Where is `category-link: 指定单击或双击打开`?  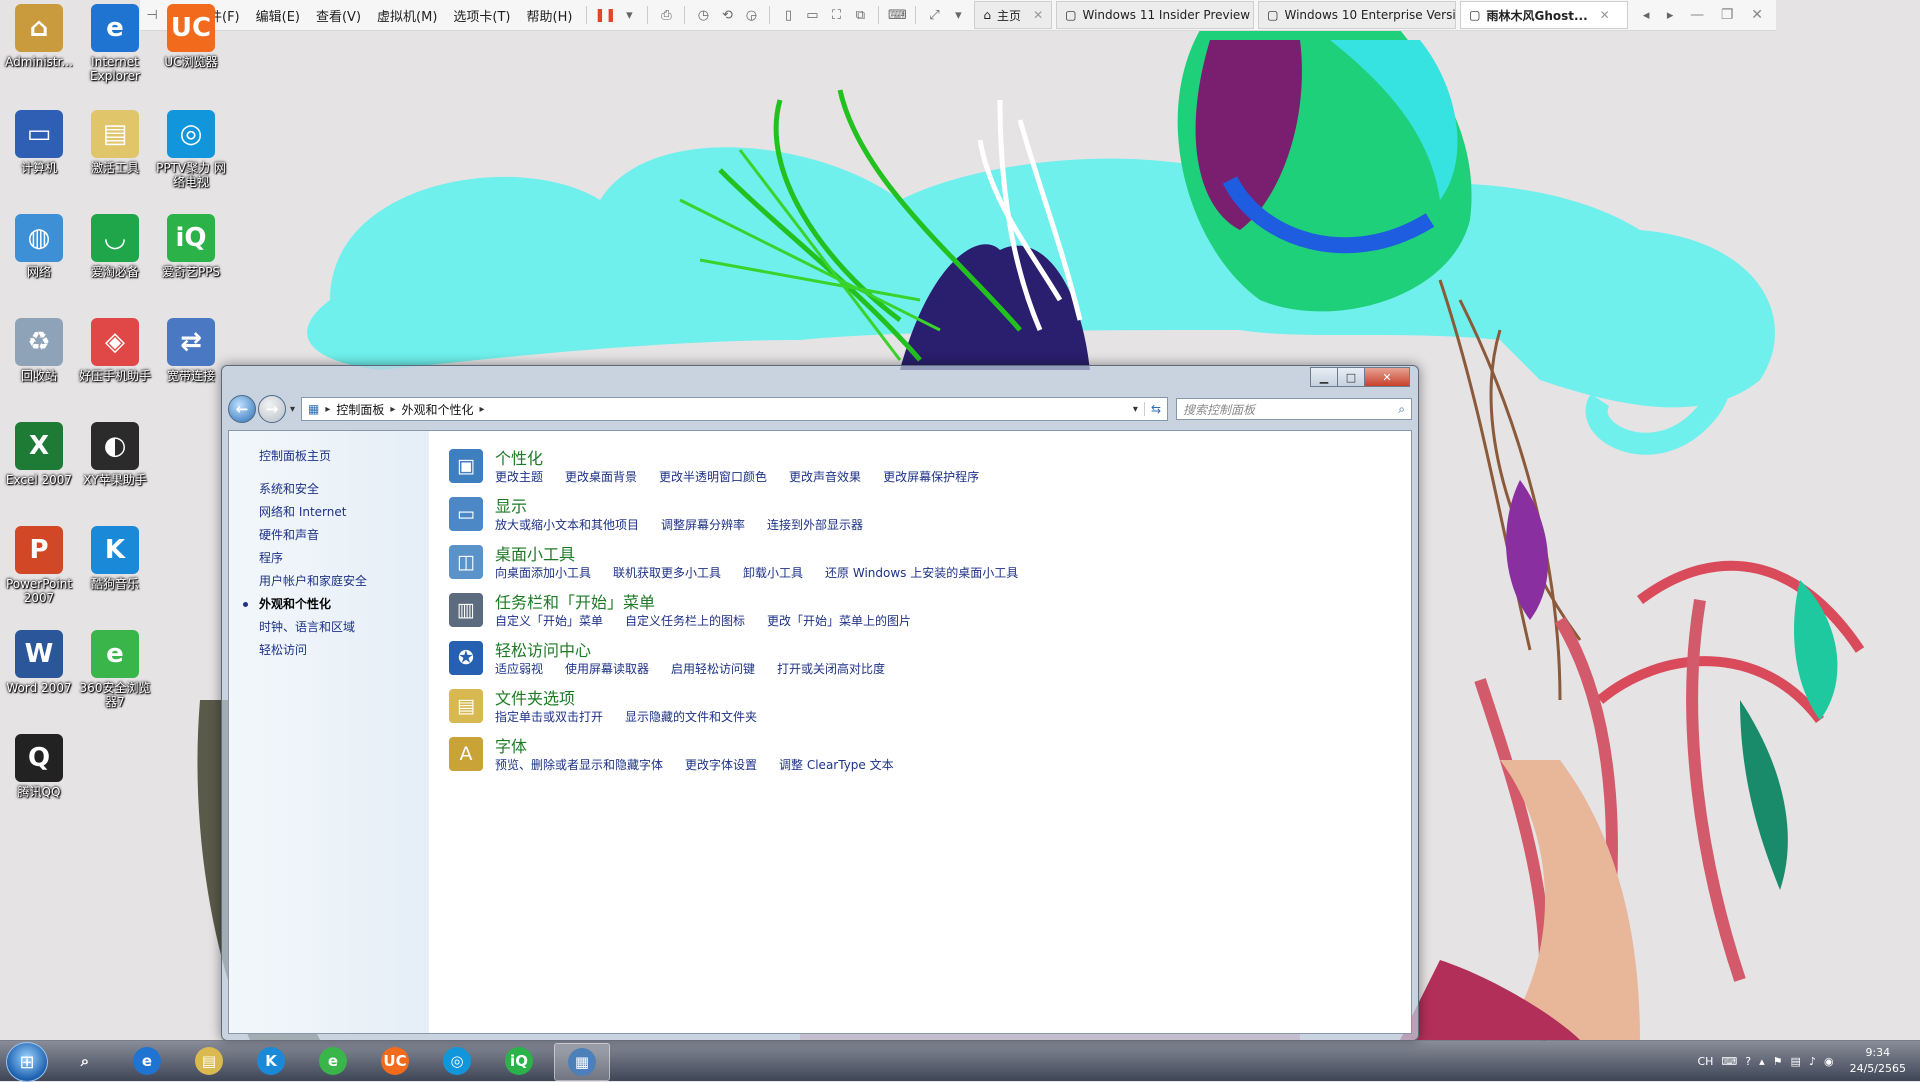
category-link: 指定单击或双击打开 is located at coordinates (549, 717).